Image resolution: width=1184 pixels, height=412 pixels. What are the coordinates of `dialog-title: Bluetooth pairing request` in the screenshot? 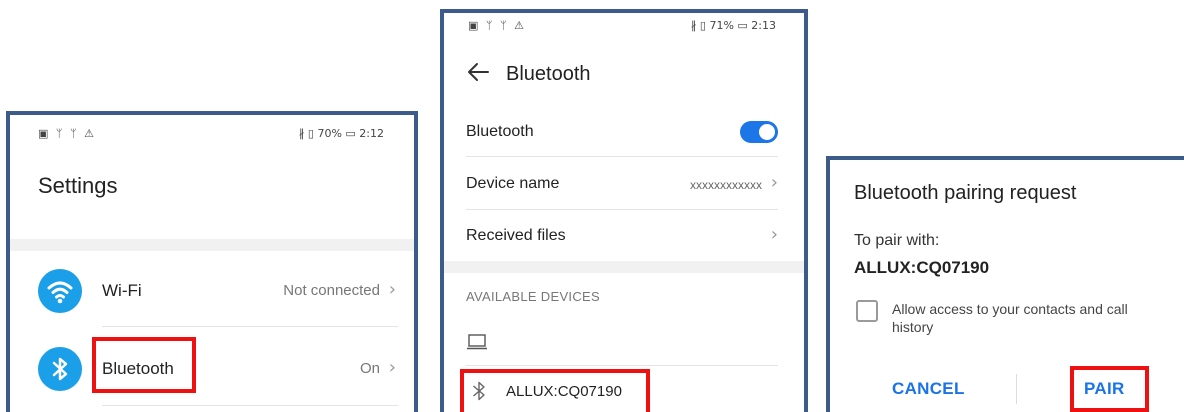 It's located at (965, 193).